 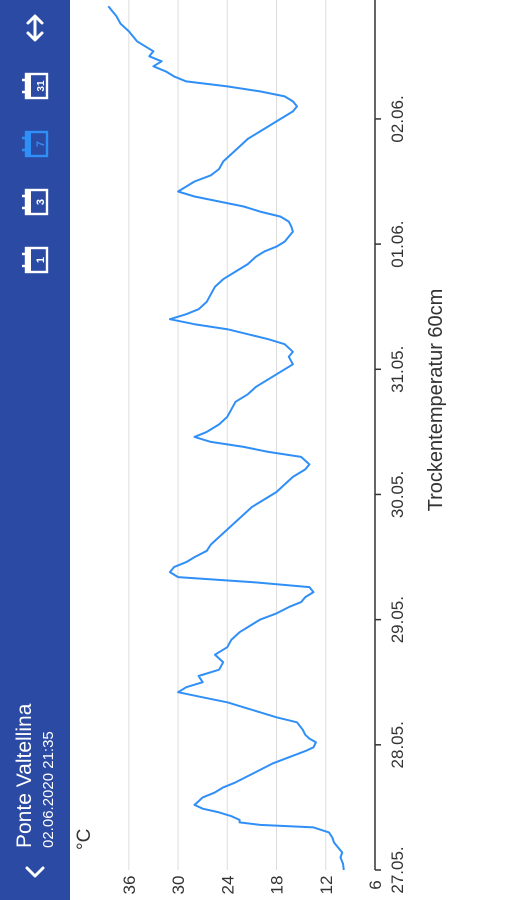 What do you see at coordinates (84, 839) in the screenshot?
I see `y-axis-unit: °C` at bounding box center [84, 839].